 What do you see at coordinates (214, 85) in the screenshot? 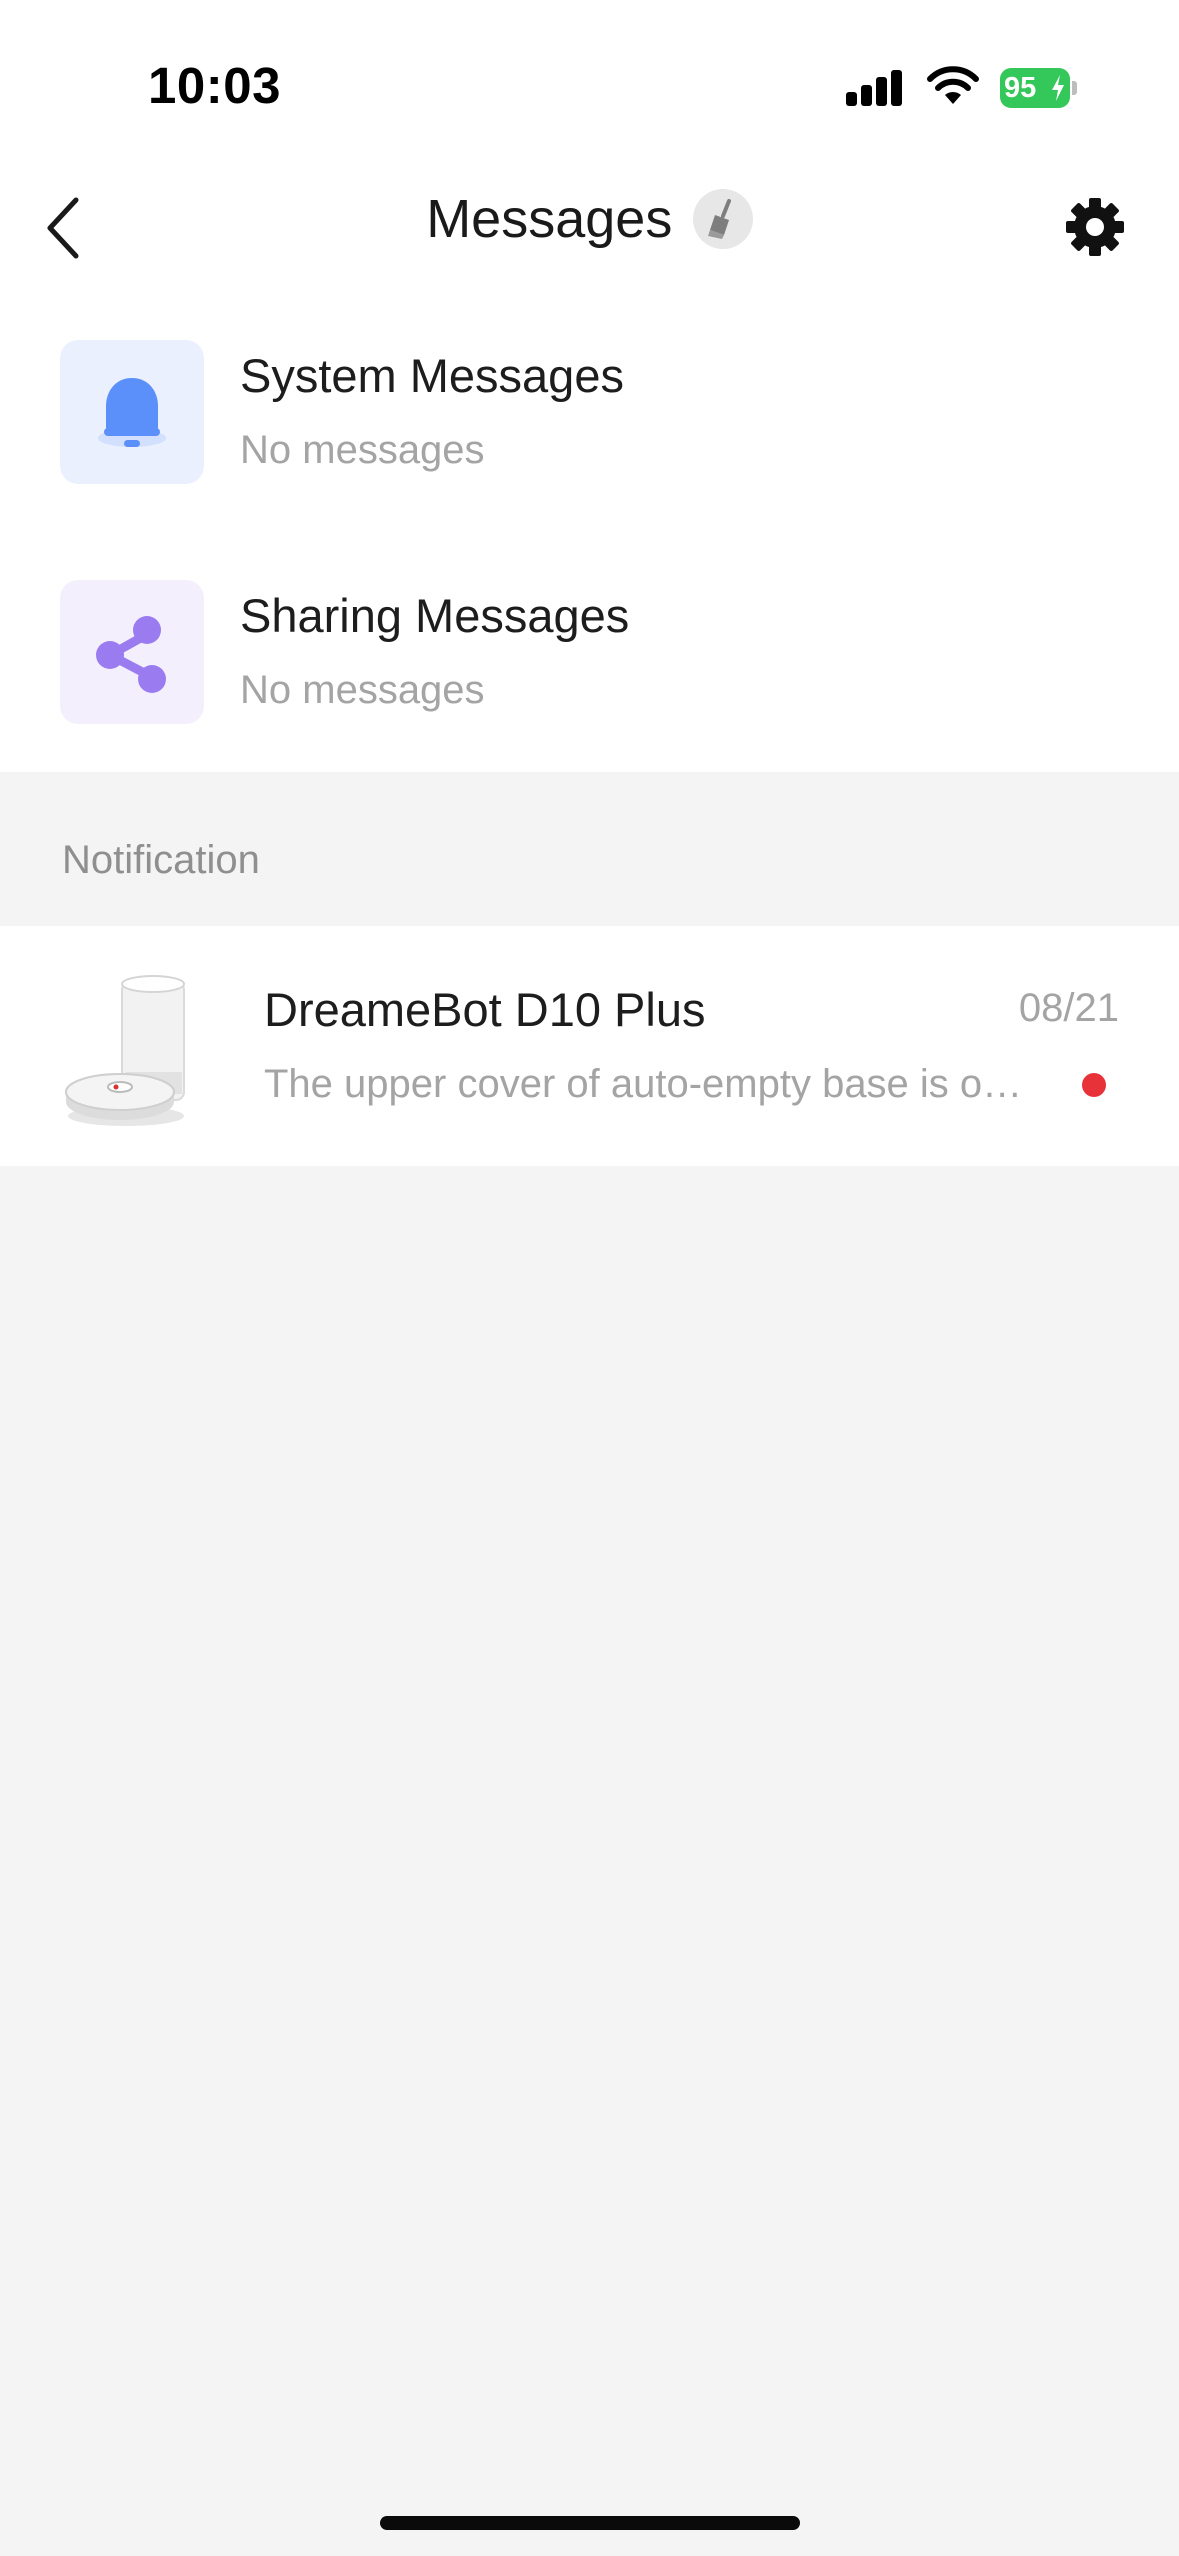
I see `status-time: 10:03` at bounding box center [214, 85].